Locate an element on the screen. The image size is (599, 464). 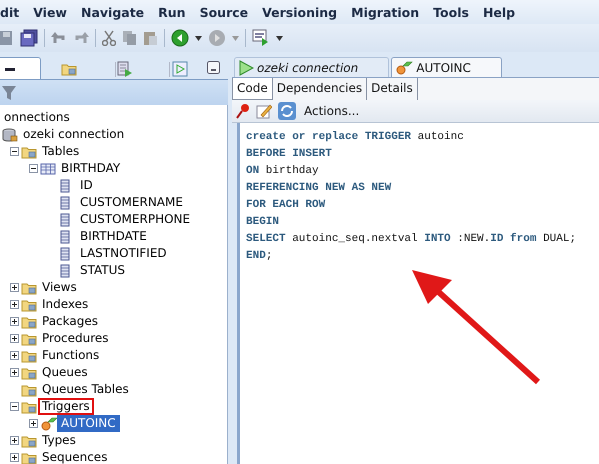
run-icon is located at coordinates (178, 68).